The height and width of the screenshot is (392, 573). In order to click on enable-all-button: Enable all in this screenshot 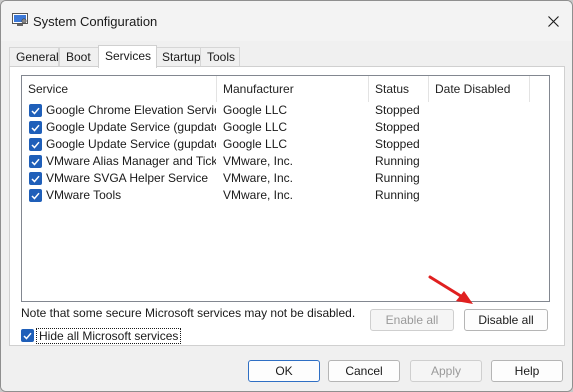, I will do `click(412, 320)`.